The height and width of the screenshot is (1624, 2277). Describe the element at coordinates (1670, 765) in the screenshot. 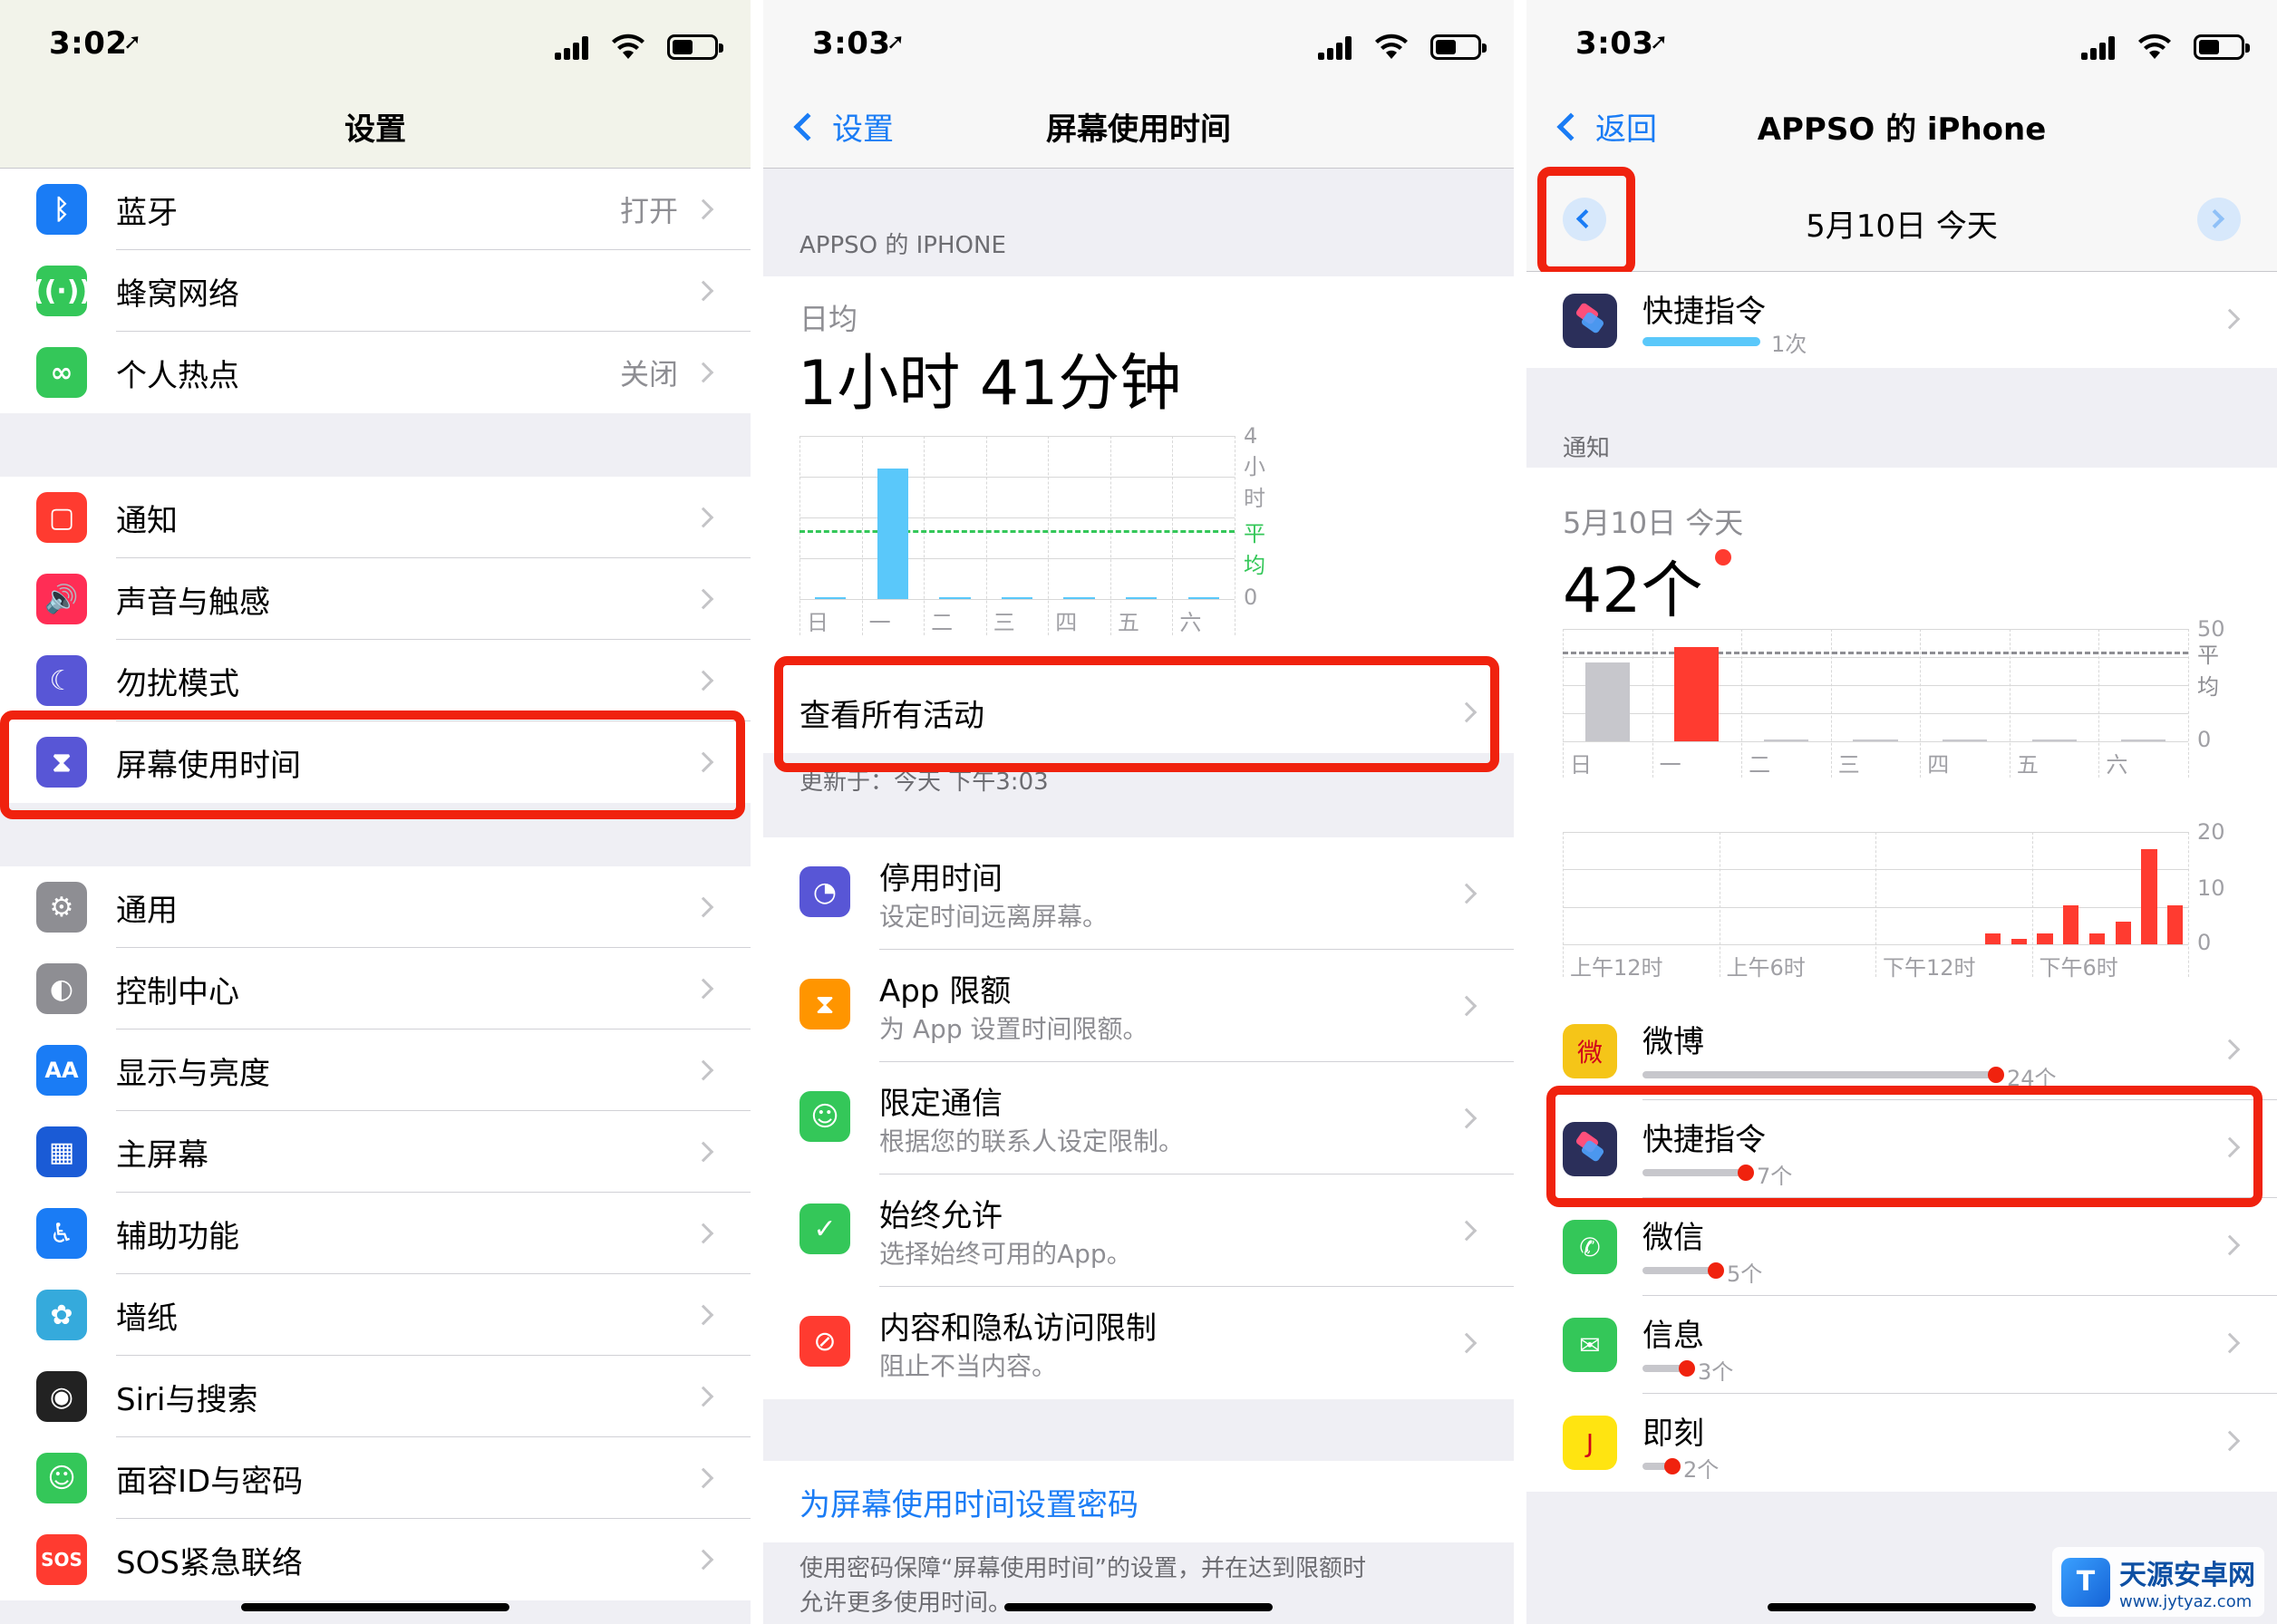

I see `x-tick-label: 一` at that location.